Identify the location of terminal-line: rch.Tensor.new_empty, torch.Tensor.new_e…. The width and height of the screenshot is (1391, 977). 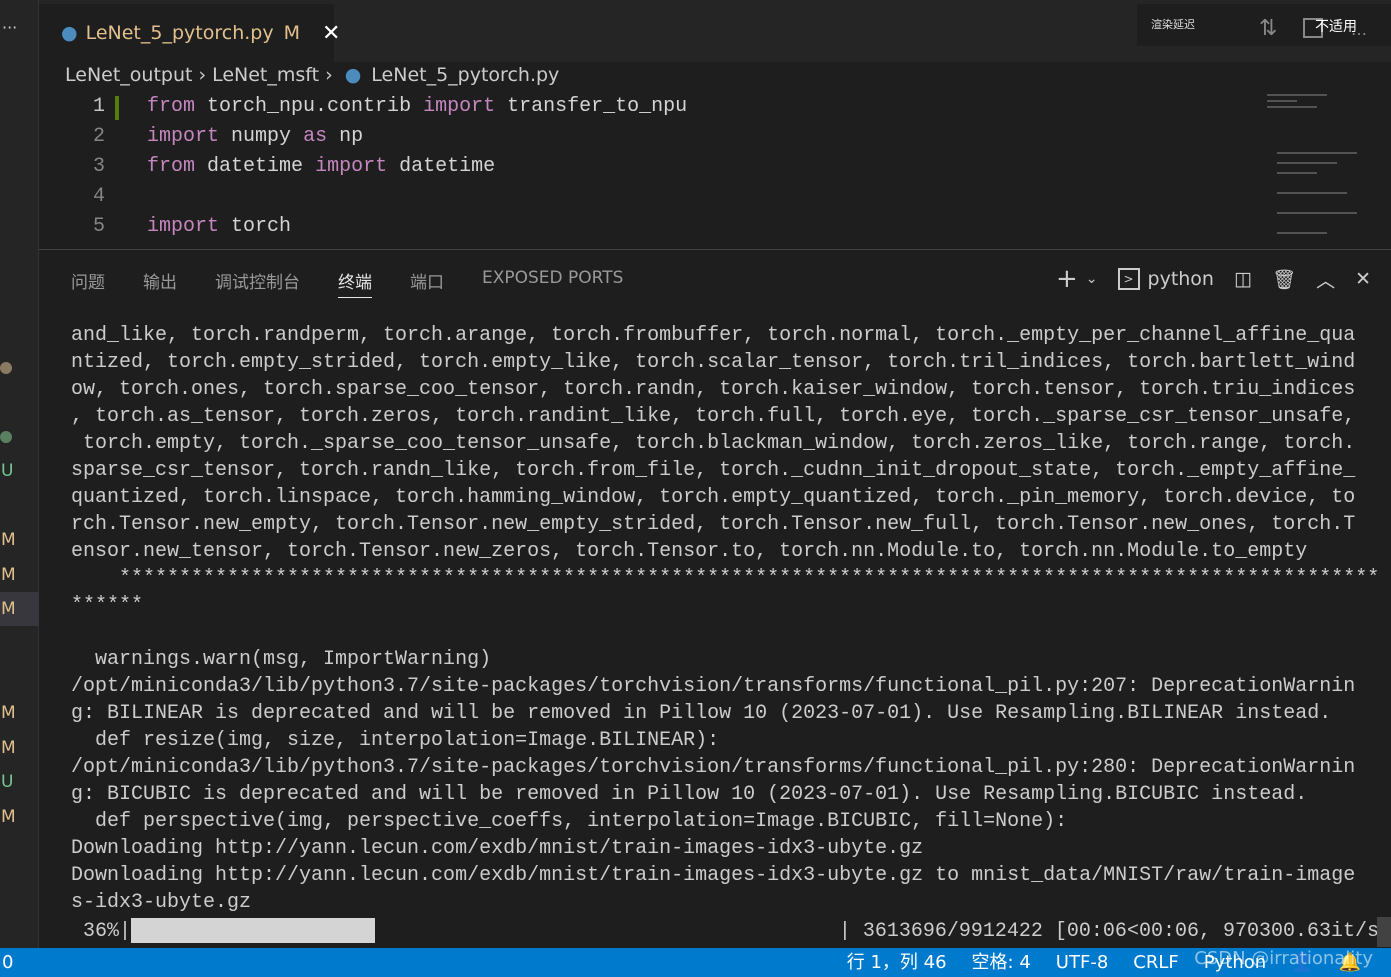
(713, 524).